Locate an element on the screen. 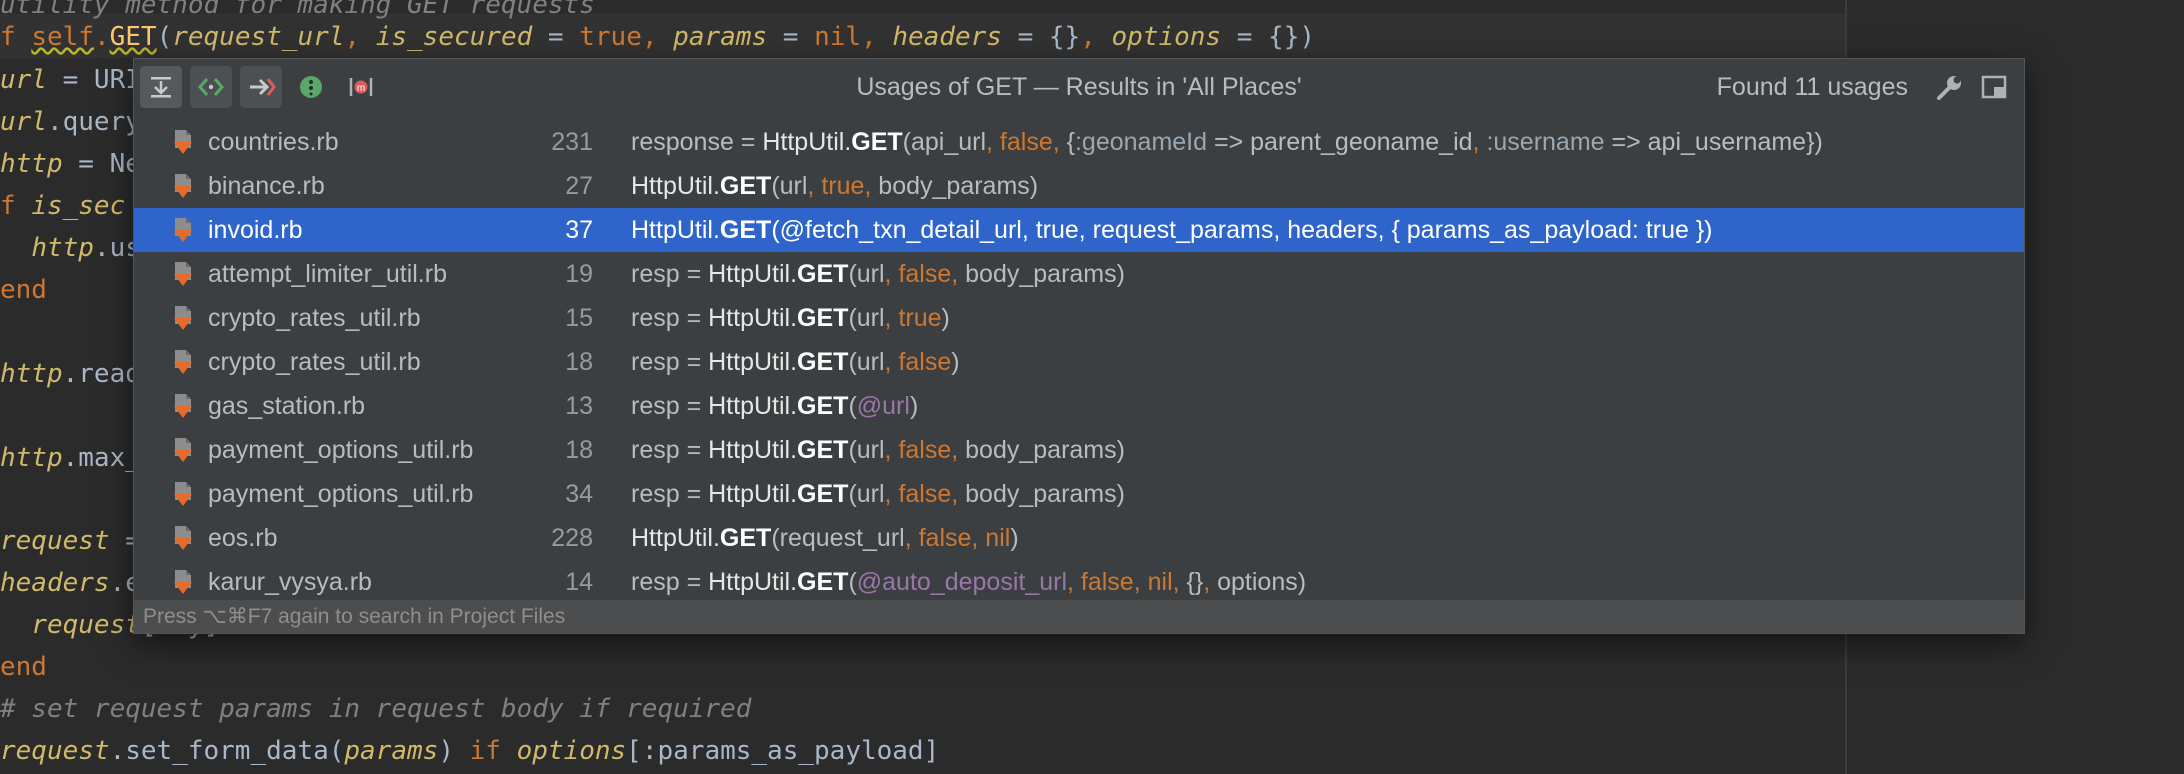  popup-header: Usages of GET — Results in 'All Places' is located at coordinates (1079, 87).